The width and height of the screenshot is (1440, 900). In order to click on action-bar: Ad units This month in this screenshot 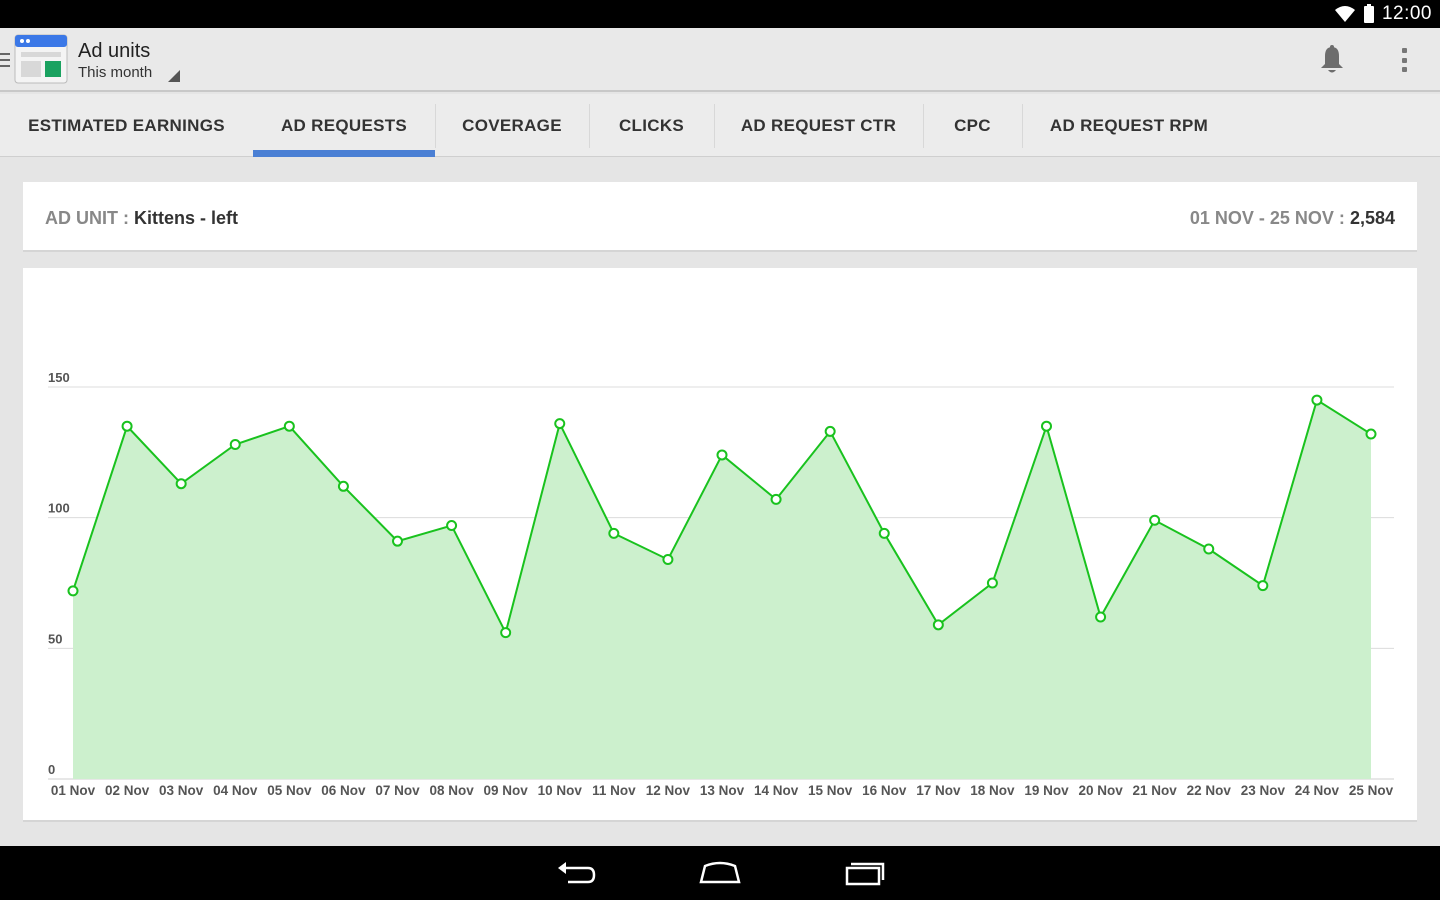, I will do `click(720, 60)`.